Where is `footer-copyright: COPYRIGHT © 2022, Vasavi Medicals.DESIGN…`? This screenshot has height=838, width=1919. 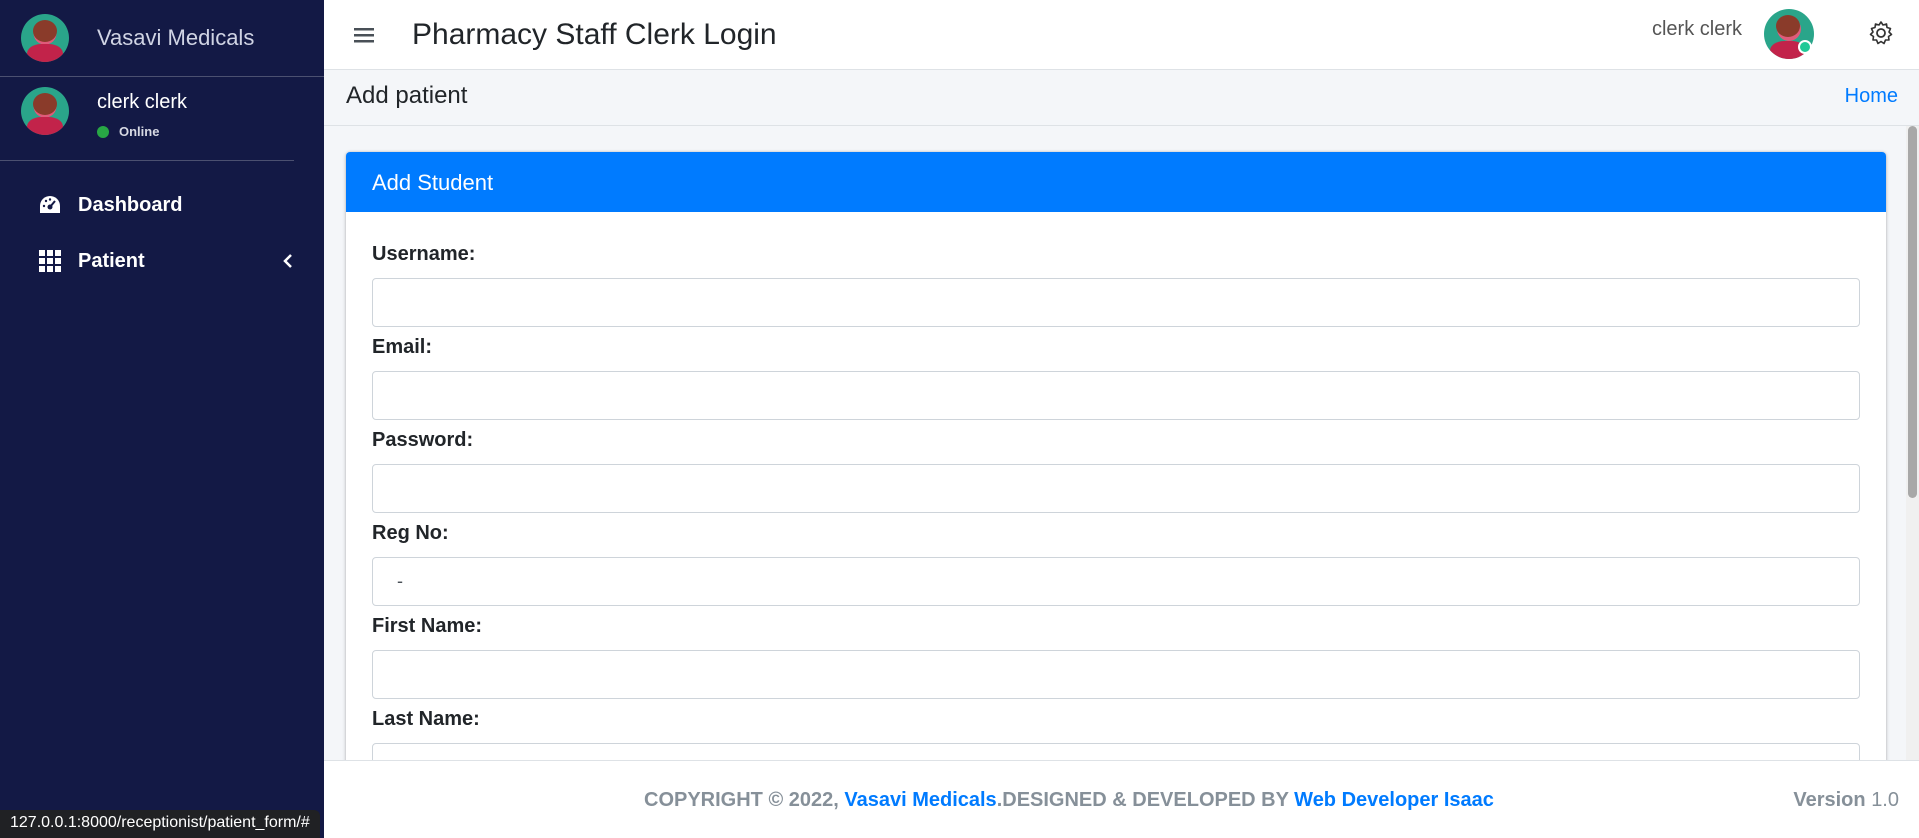
footer-copyright: COPYRIGHT © 2022, Vasavi Medicals.DESIGN… is located at coordinates (1069, 800).